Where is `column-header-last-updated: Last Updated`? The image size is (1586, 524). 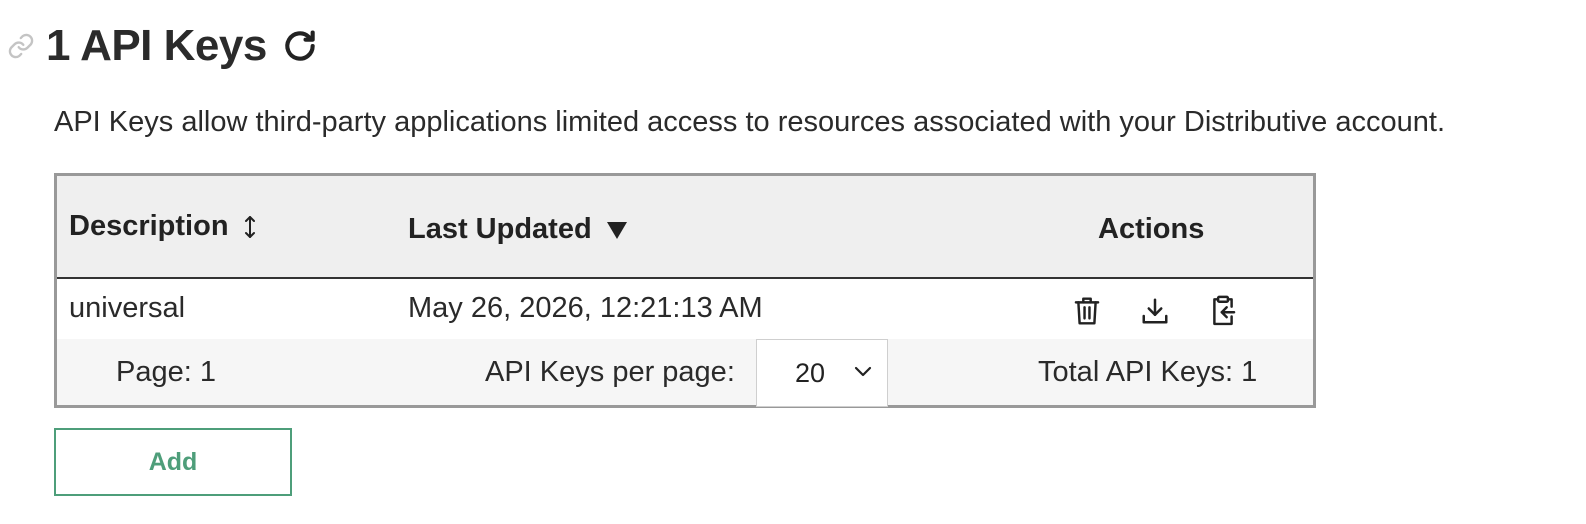
column-header-last-updated: Last Updated is located at coordinates (518, 229).